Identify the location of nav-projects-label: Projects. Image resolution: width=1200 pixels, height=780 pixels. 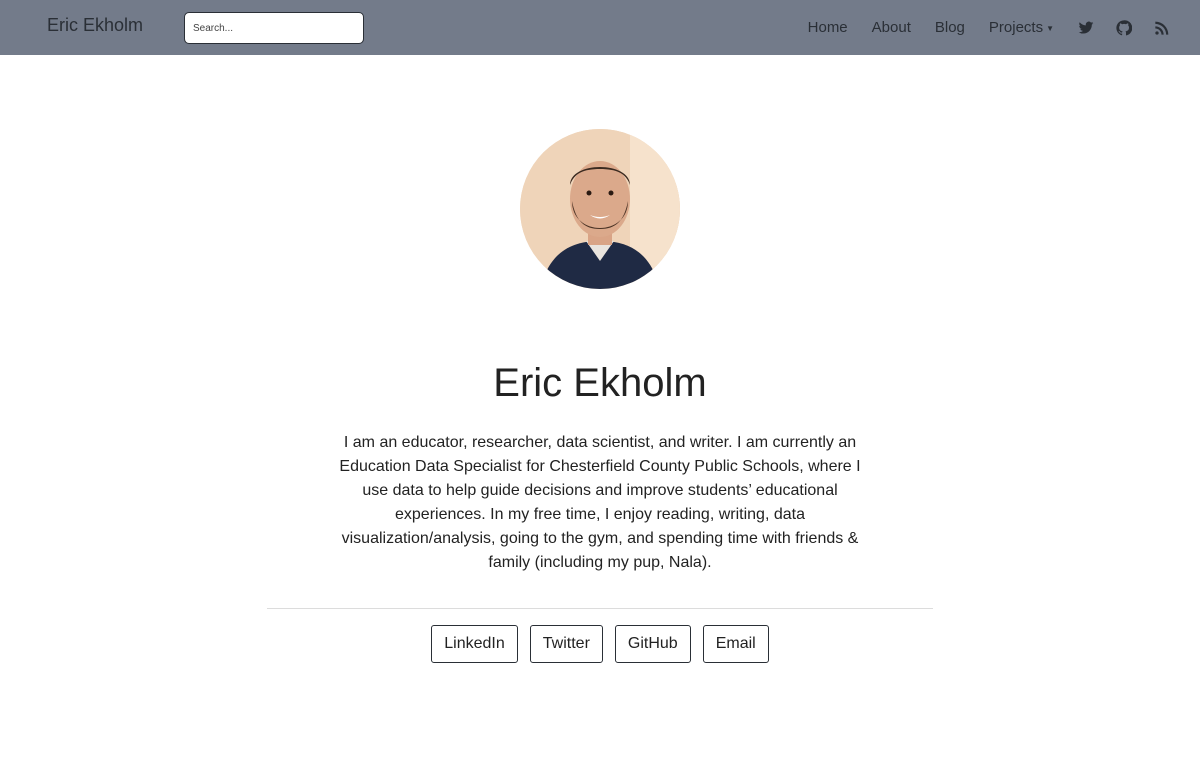
(1016, 27).